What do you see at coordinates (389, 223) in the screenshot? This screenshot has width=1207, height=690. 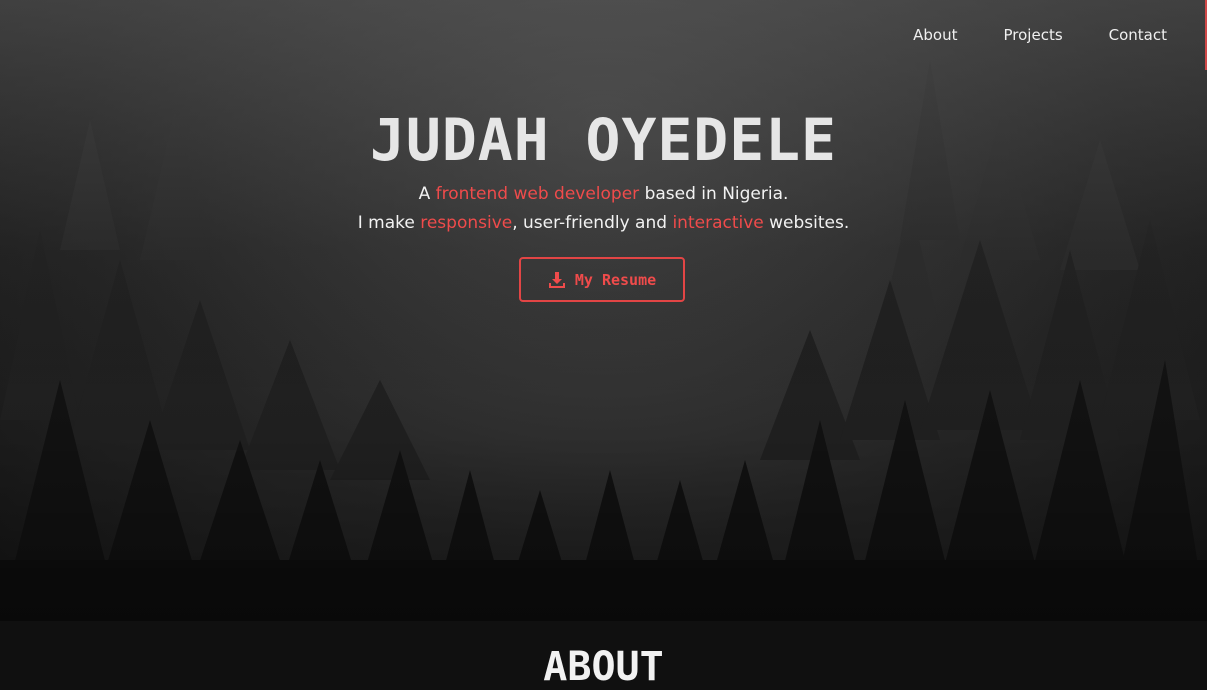 I see `tagline-text: I make` at bounding box center [389, 223].